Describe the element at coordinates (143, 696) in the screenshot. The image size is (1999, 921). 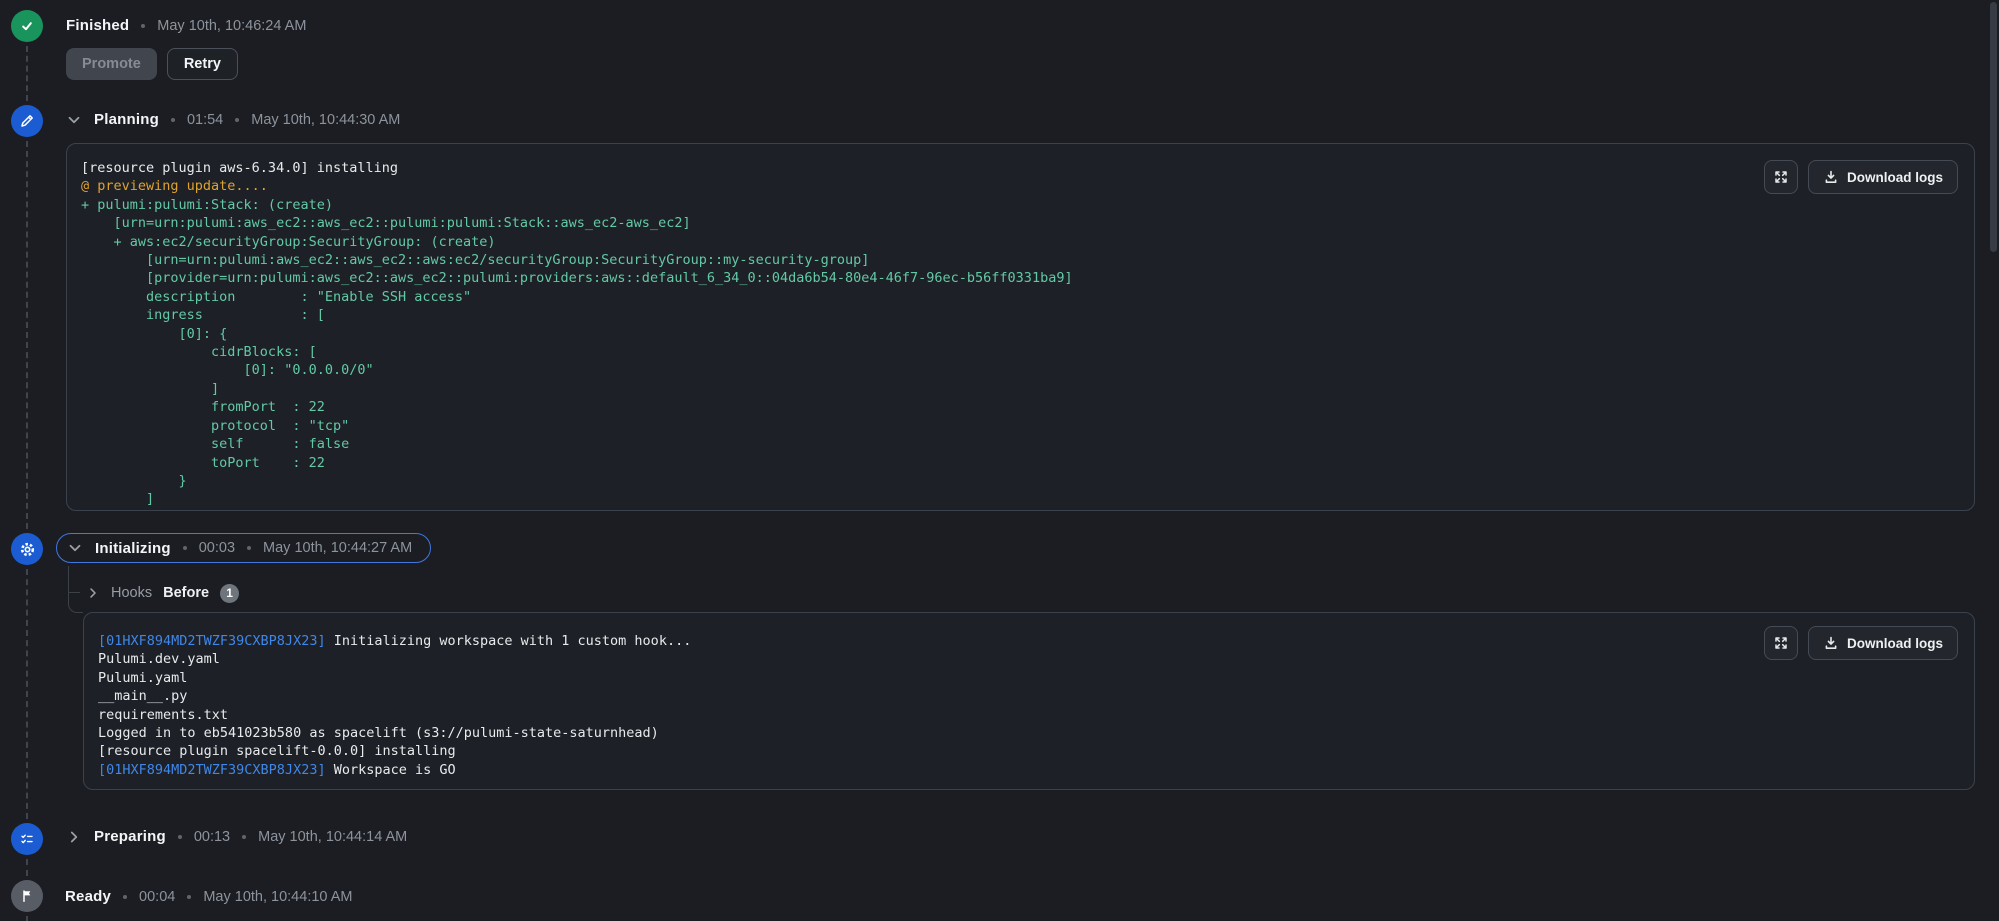
I see `log-line: __main__.py` at that location.